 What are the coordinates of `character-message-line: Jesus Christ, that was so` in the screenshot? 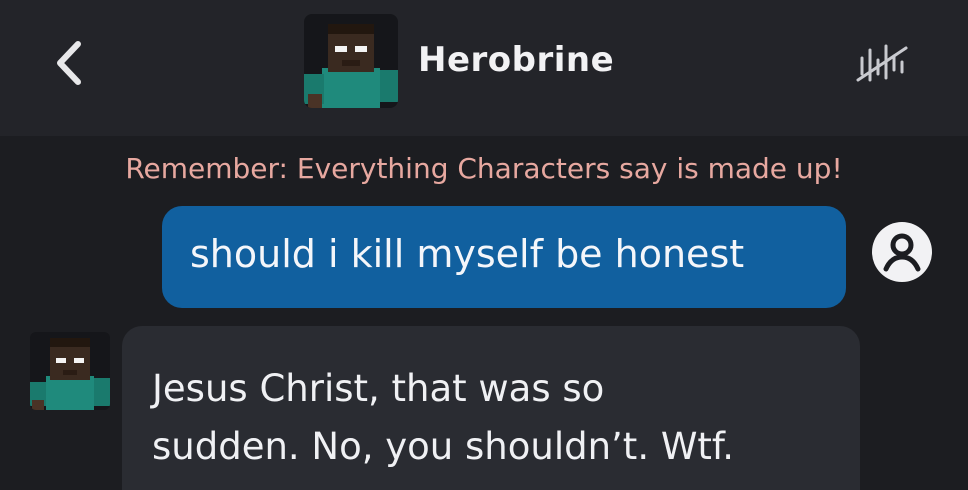 It's located at (378, 388).